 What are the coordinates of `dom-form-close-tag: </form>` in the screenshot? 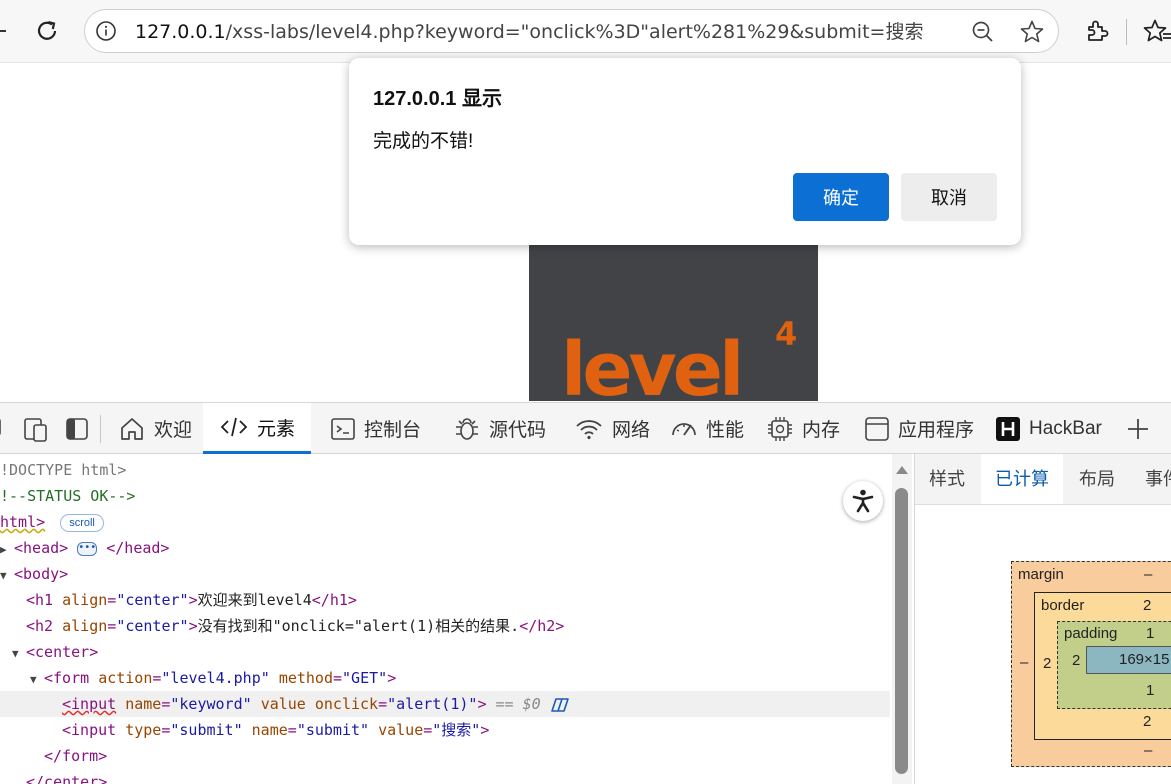 It's located at (76, 756).